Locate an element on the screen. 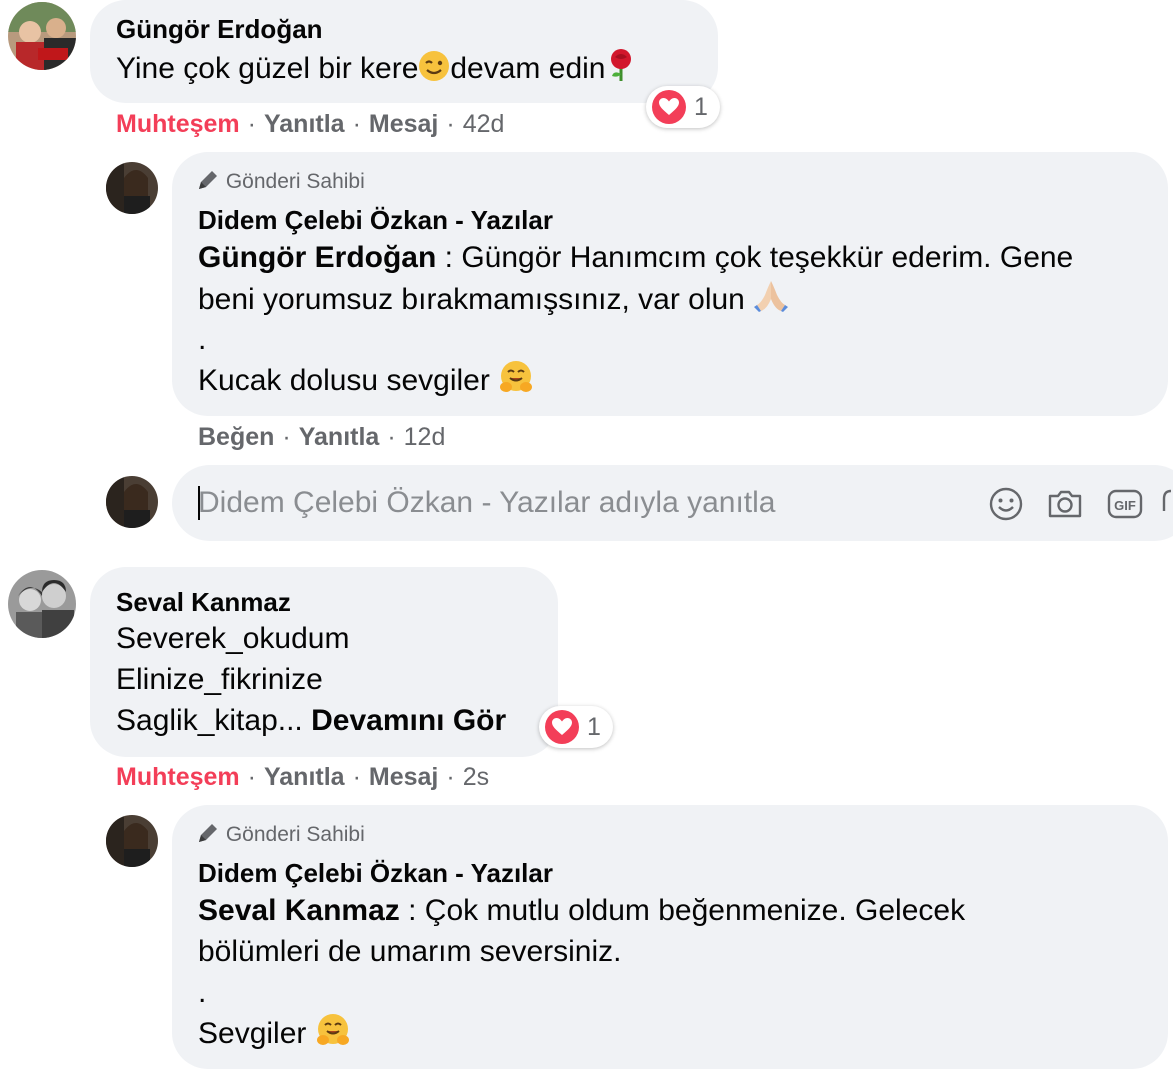 The width and height of the screenshot is (1173, 1078). praying-hands-emoji-icon is located at coordinates (771, 301).